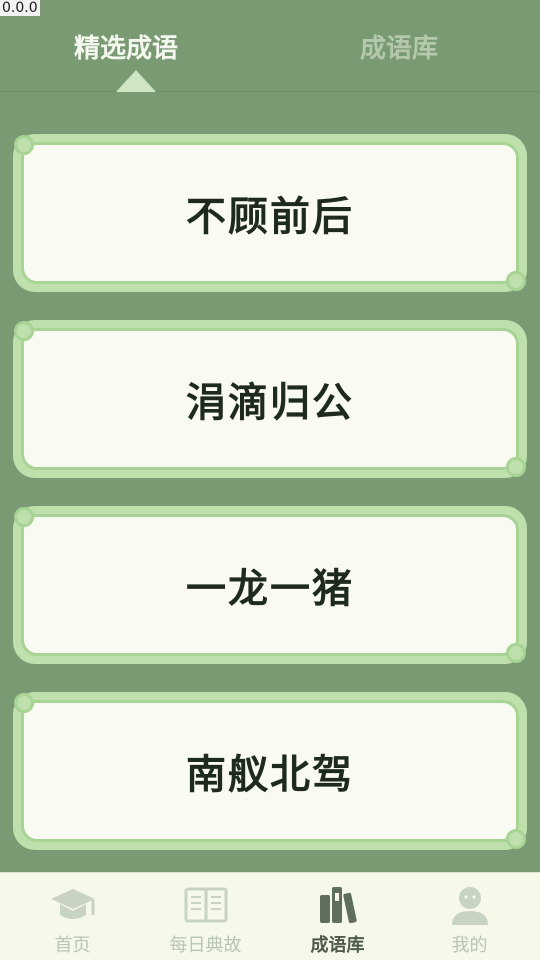 The image size is (540, 960). I want to click on nav-label: 每日典故, so click(205, 945).